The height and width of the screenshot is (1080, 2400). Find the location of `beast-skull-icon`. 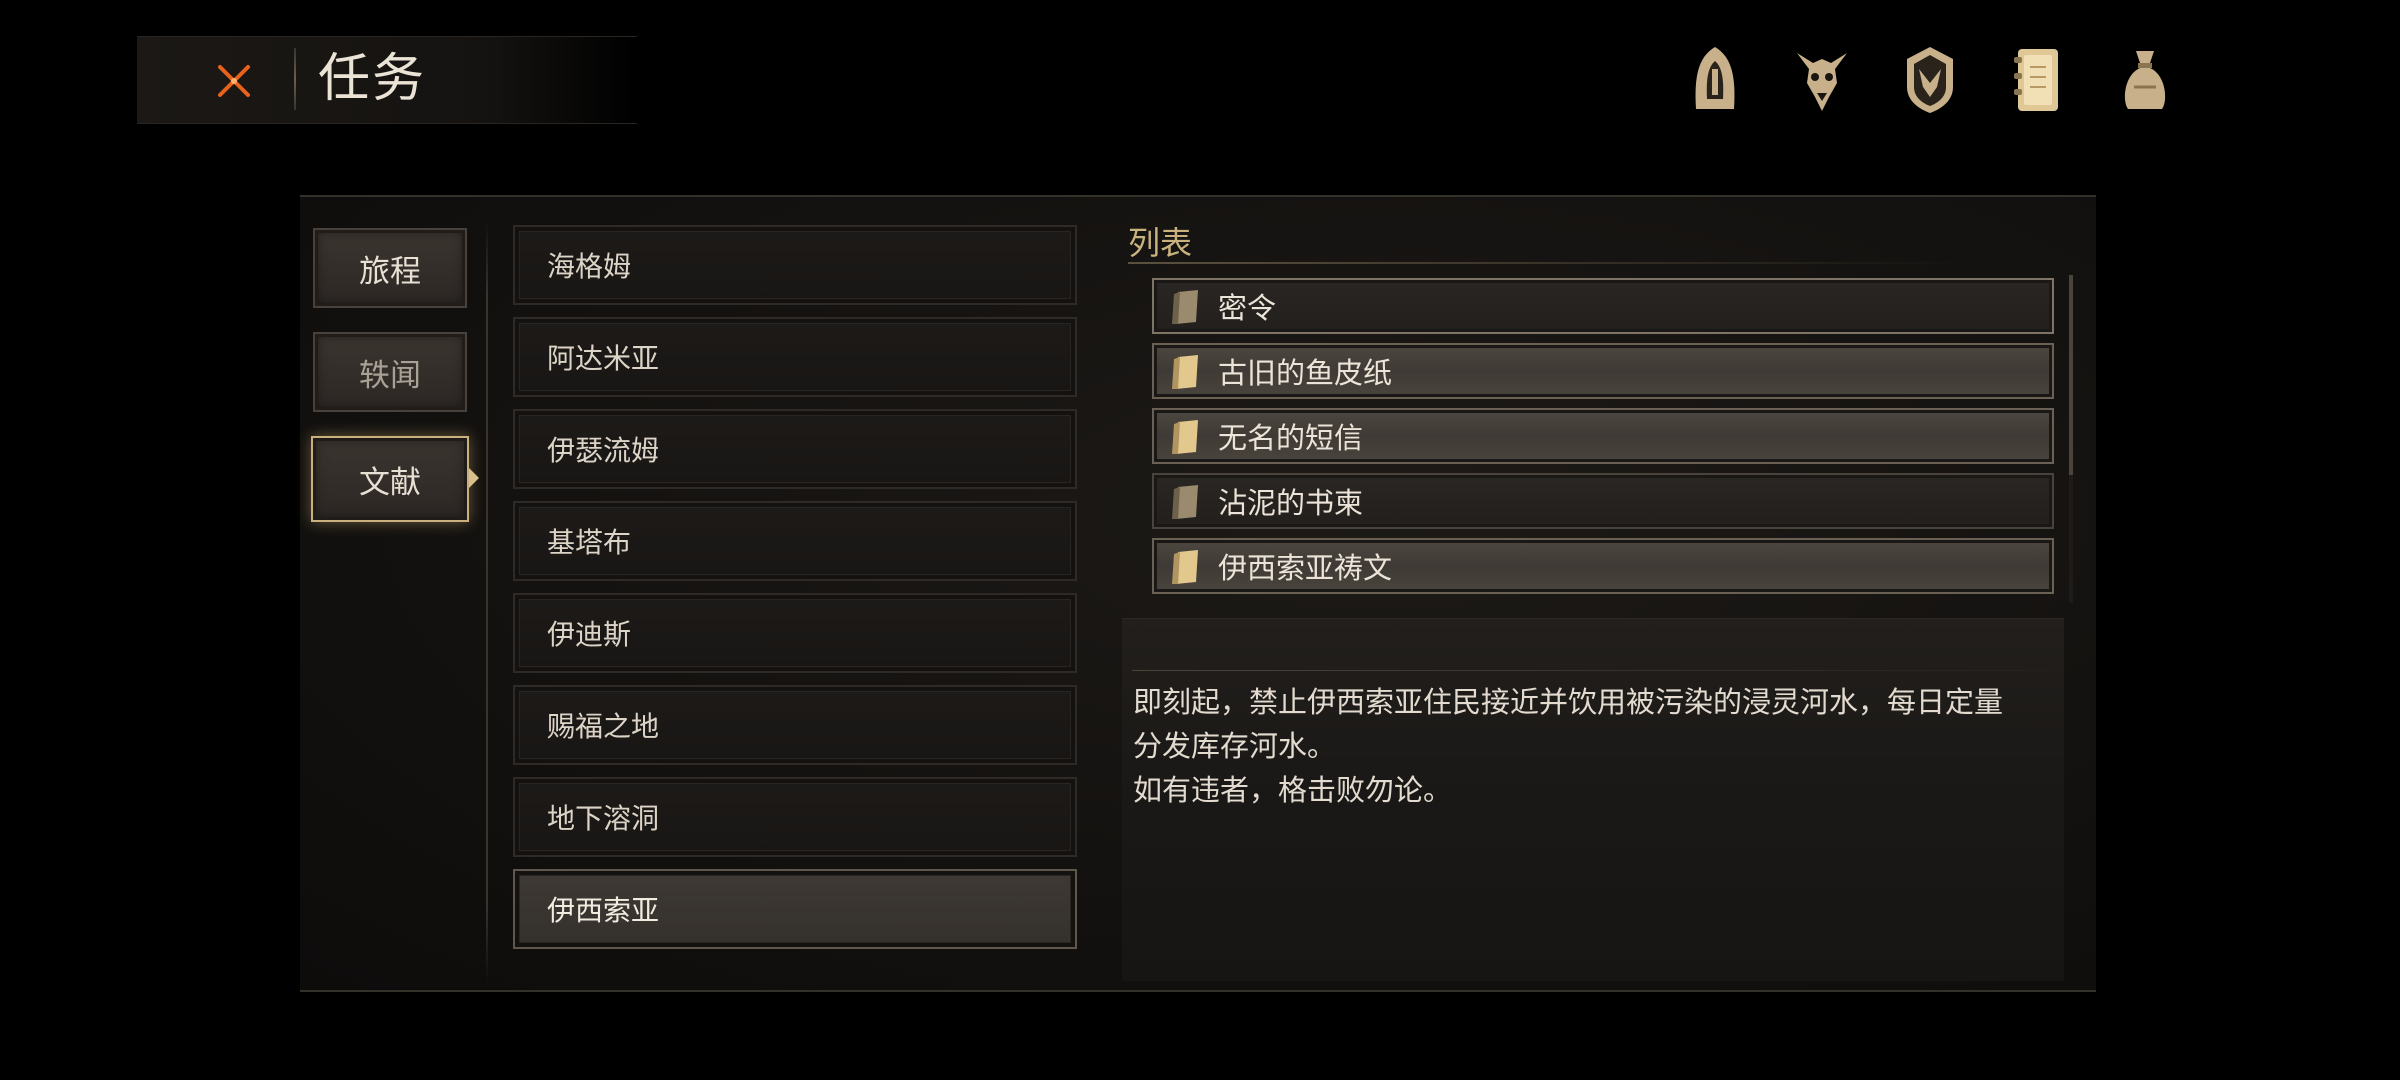

beast-skull-icon is located at coordinates (1822, 82).